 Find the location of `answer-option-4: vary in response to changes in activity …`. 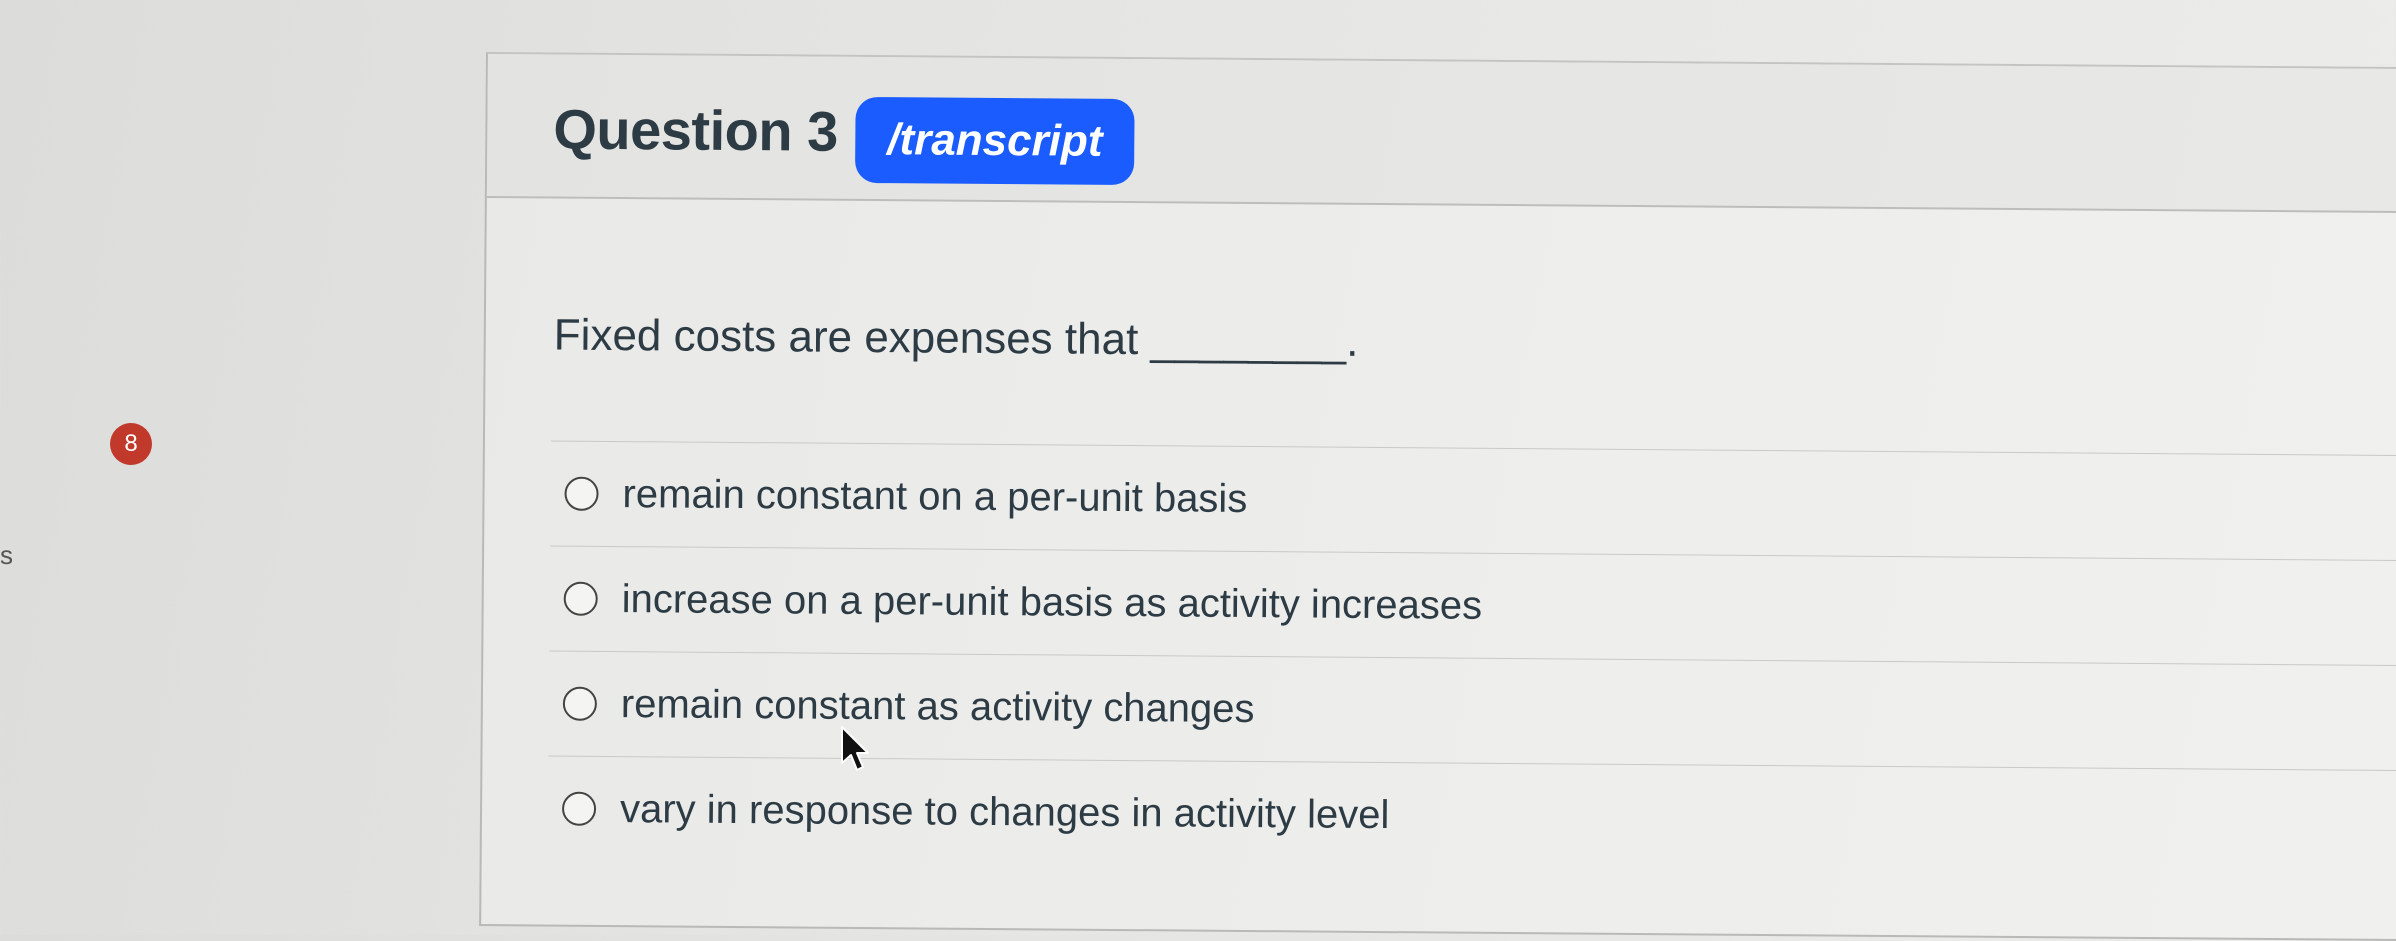

answer-option-4: vary in response to changes in activity … is located at coordinates (1472, 816).